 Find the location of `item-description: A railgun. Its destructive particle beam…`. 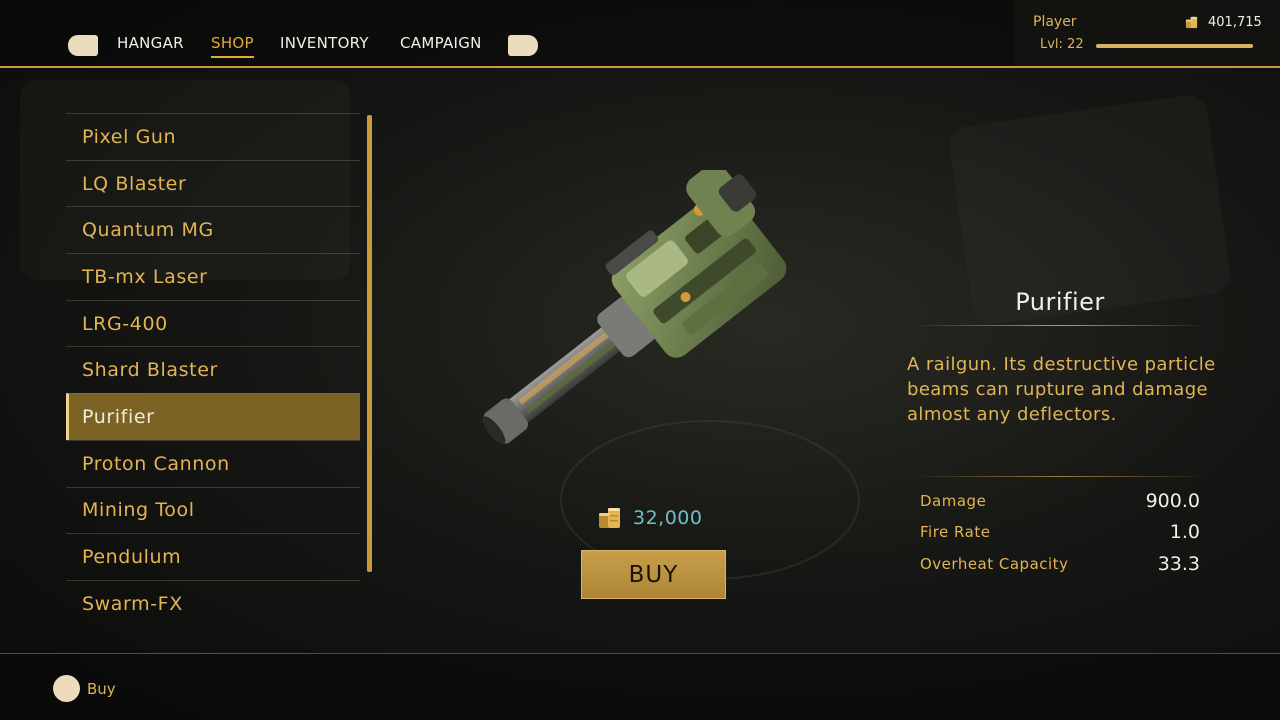

item-description: A railgun. Its destructive particle beam… is located at coordinates (1061, 389).